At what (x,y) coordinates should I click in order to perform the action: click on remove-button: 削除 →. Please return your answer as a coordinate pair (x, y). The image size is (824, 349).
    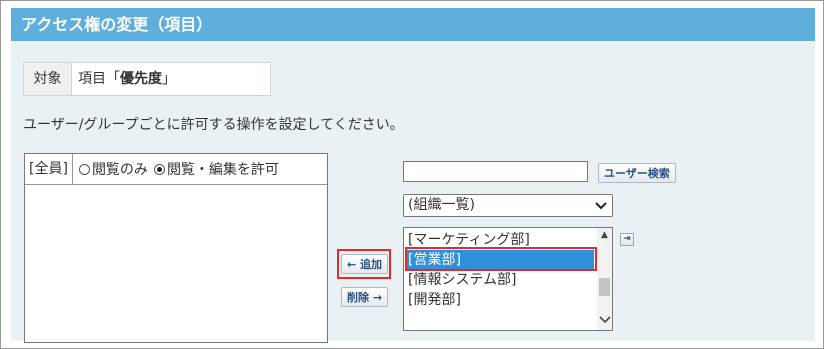
    Looking at the image, I should click on (365, 297).